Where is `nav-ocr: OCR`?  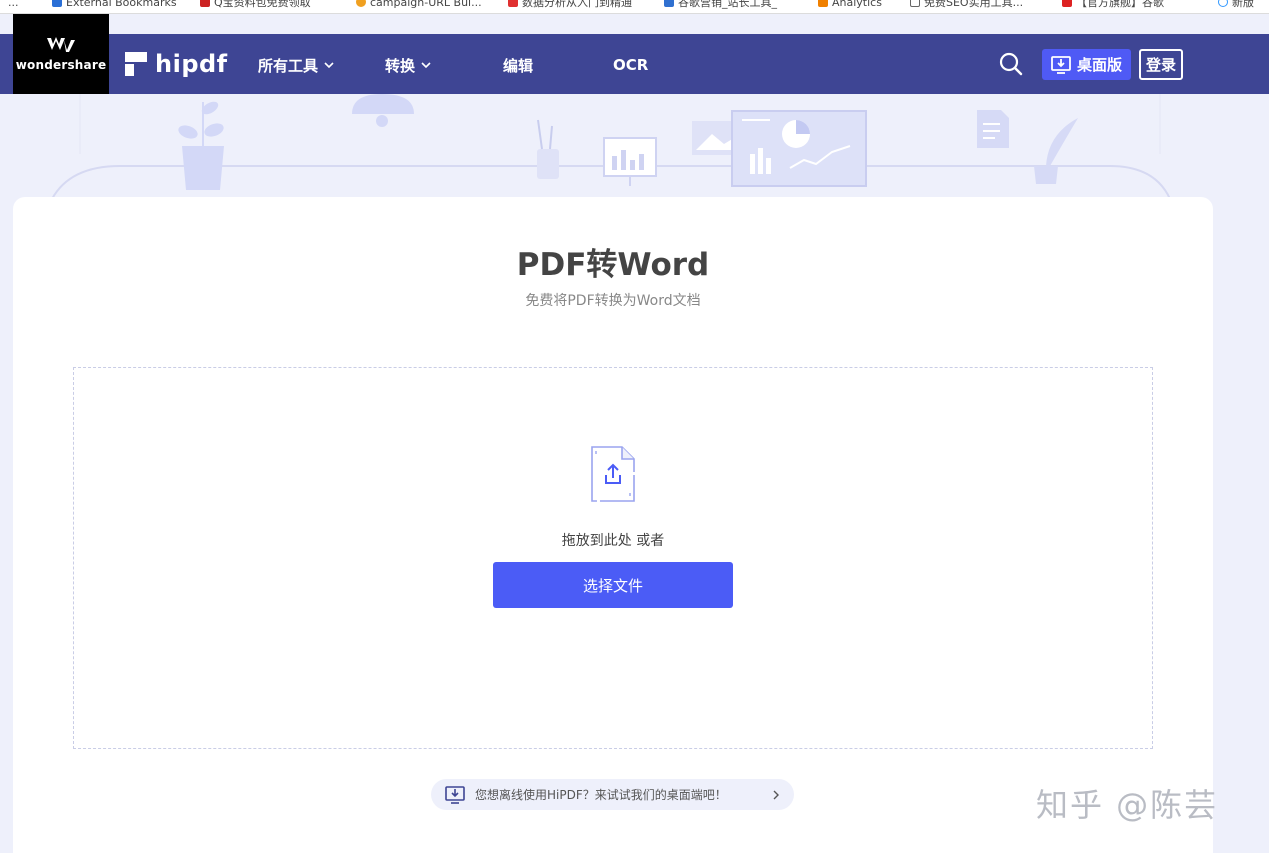
nav-ocr: OCR is located at coordinates (630, 65).